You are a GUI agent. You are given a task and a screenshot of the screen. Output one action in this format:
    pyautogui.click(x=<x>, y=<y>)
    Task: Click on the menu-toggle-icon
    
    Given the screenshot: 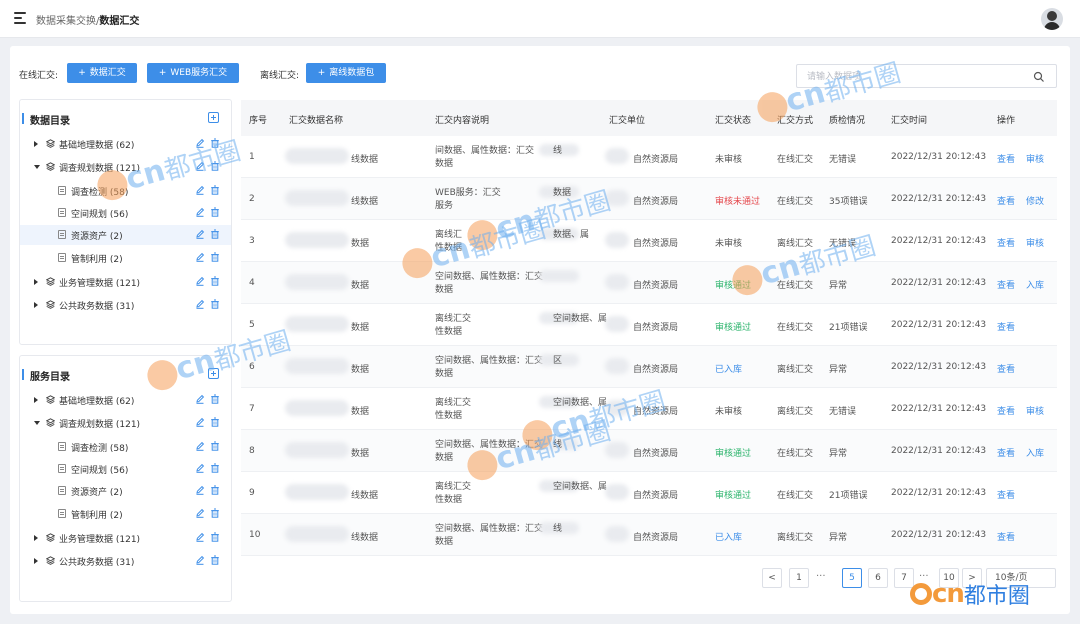 What is the action you would take?
    pyautogui.click(x=21, y=18)
    